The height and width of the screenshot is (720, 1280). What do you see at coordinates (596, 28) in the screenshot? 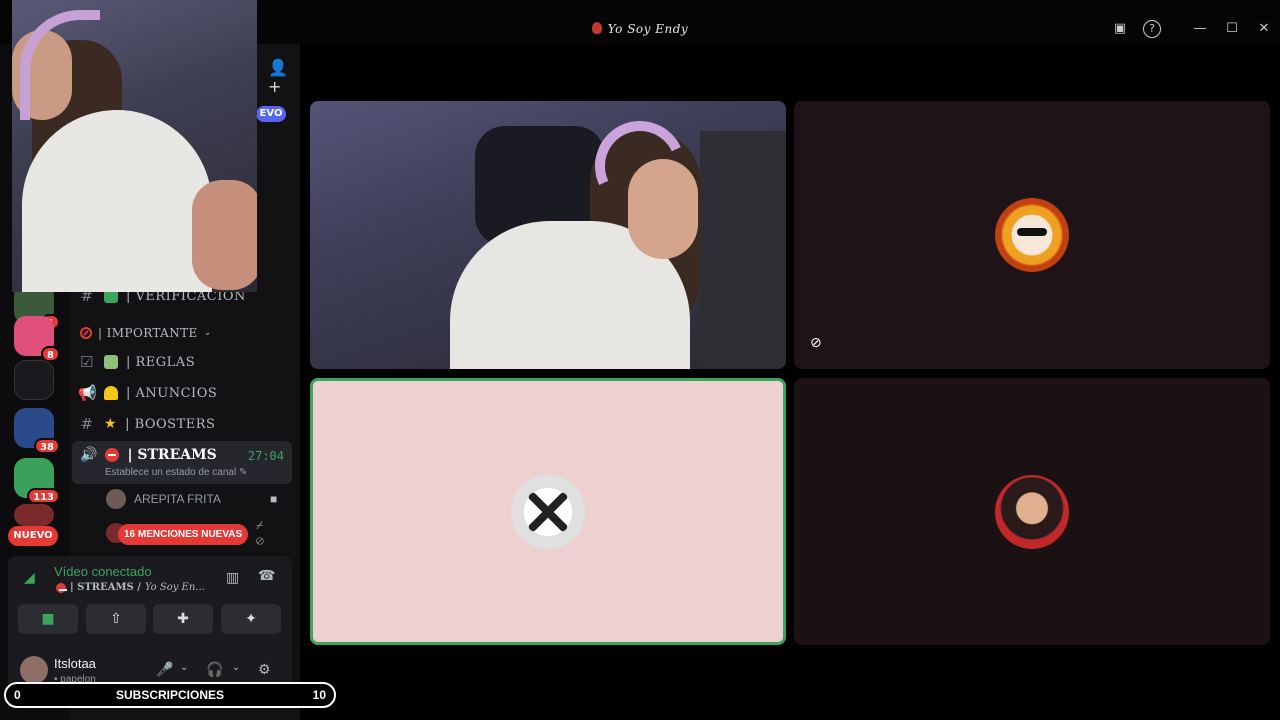
I see `server-logo-icon` at bounding box center [596, 28].